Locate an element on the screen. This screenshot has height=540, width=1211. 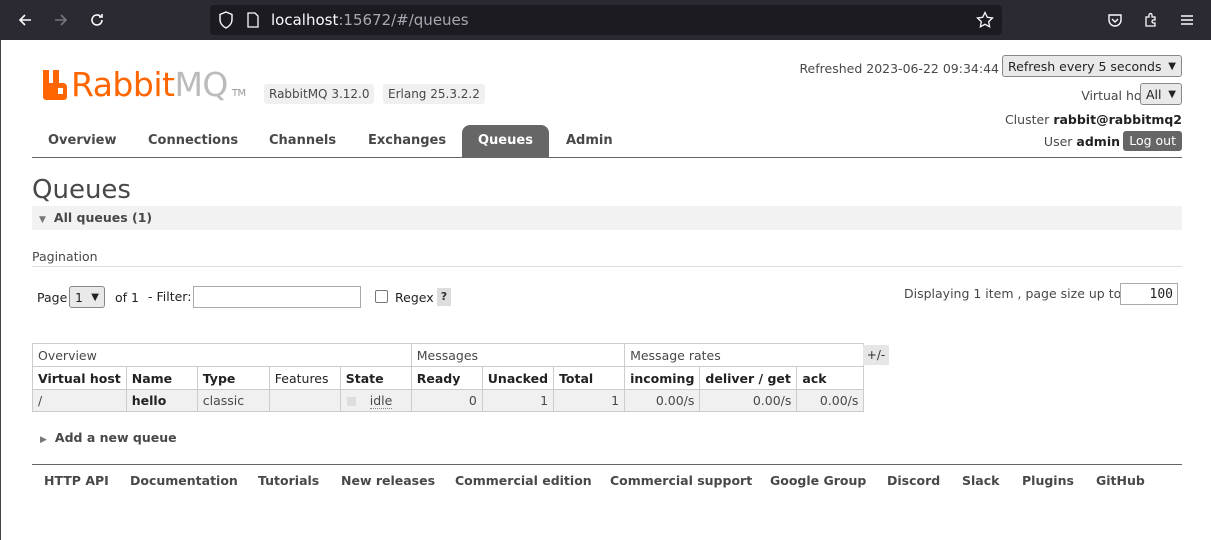
extensions-icon is located at coordinates (1151, 20).